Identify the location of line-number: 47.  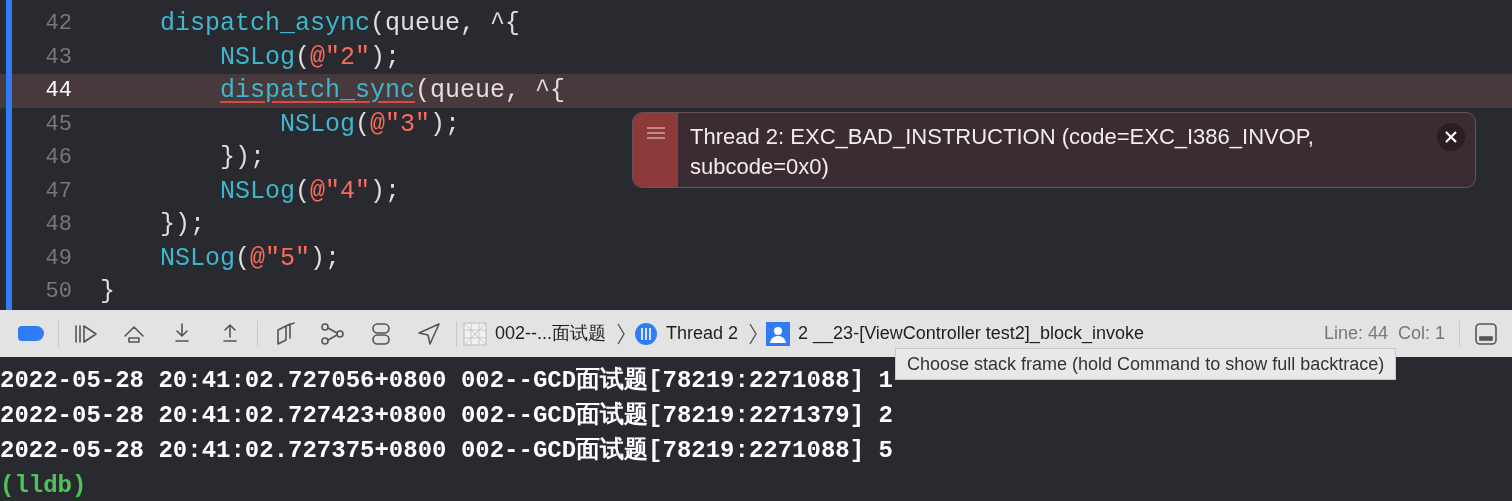
(58, 191).